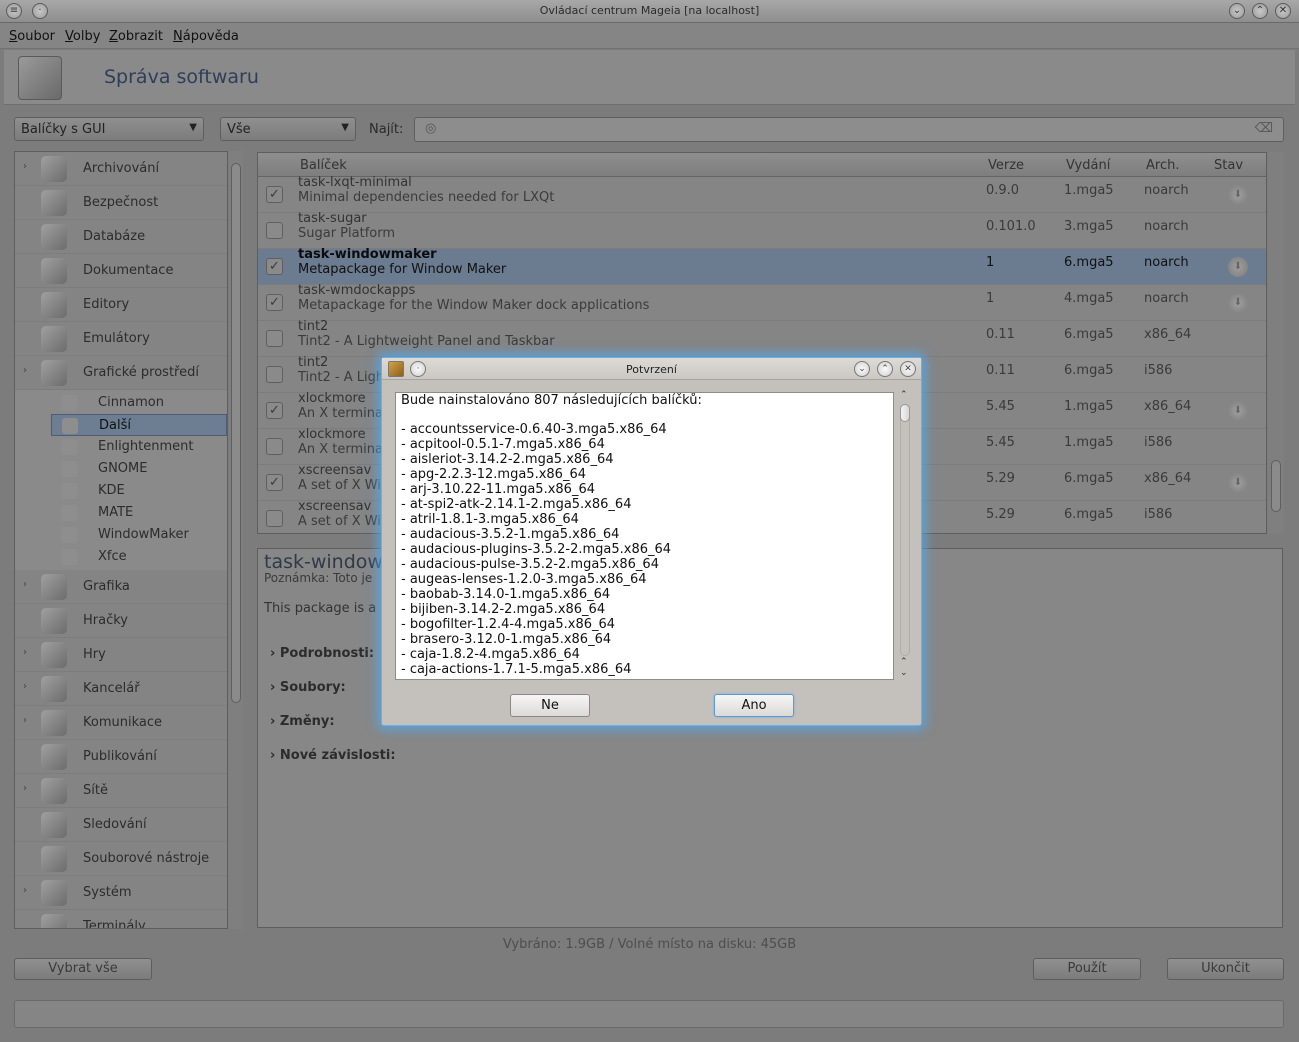 The width and height of the screenshot is (1299, 1042). I want to click on dialog-scrollbar: ⌃ ⌃ ⌄, so click(905, 535).